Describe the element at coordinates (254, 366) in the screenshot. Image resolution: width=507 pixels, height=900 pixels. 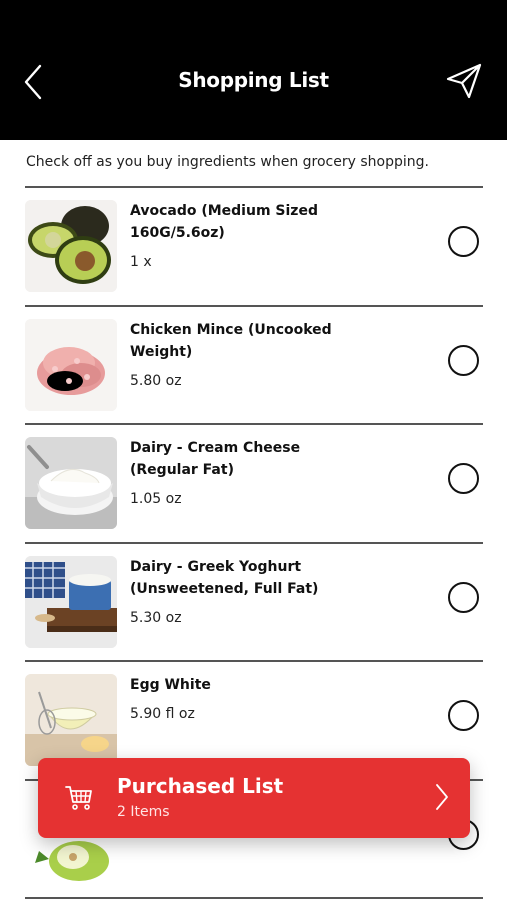
I see `list-item: Chicken Mince (Uncooked Weight) 5.80 oz` at that location.